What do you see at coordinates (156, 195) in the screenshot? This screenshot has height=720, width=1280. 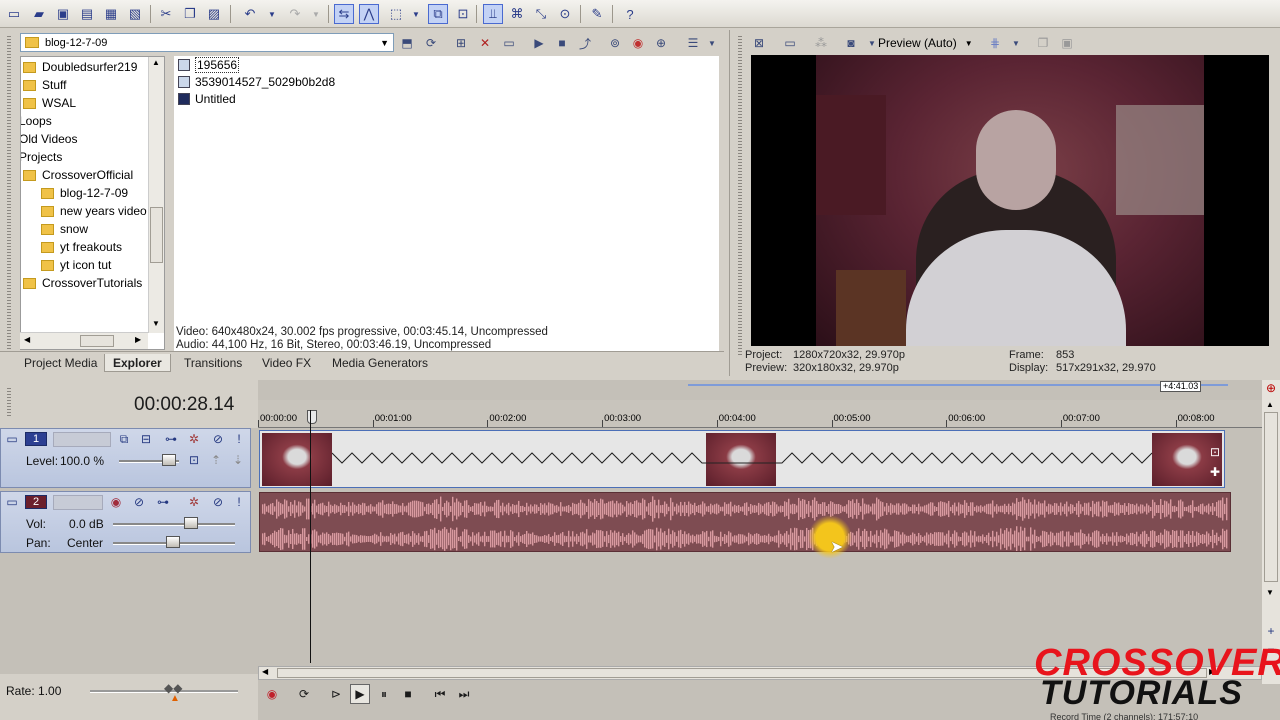 I see `tree-scrollbar: ▲ ▼` at bounding box center [156, 195].